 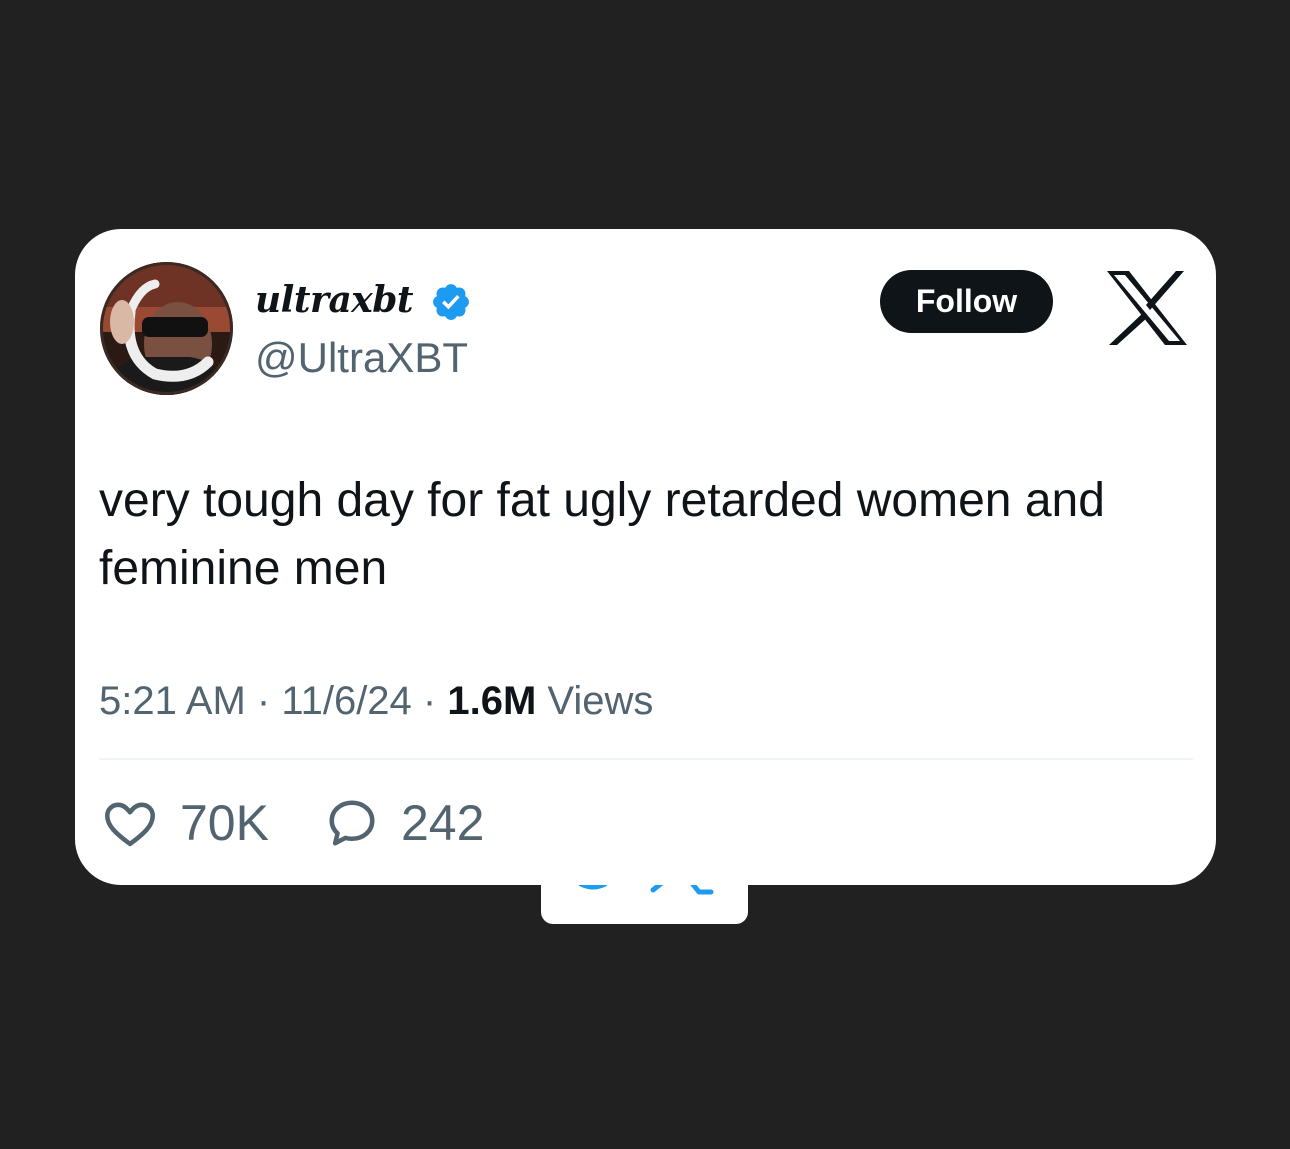 I want to click on follow-button: Follow, so click(x=966, y=301).